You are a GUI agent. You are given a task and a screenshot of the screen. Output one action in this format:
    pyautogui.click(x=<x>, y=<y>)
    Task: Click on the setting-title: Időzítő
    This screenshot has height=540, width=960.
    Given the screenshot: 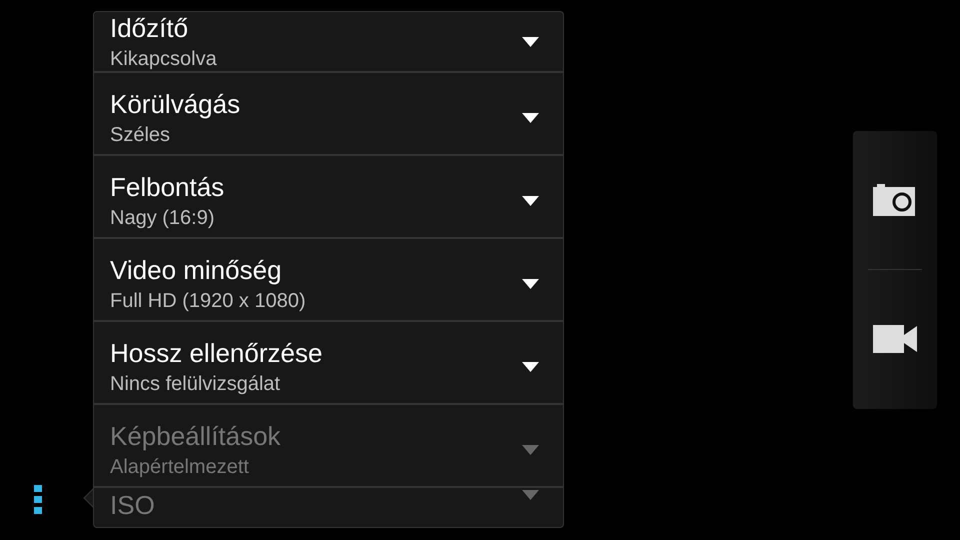 What is the action you would take?
    pyautogui.click(x=150, y=27)
    